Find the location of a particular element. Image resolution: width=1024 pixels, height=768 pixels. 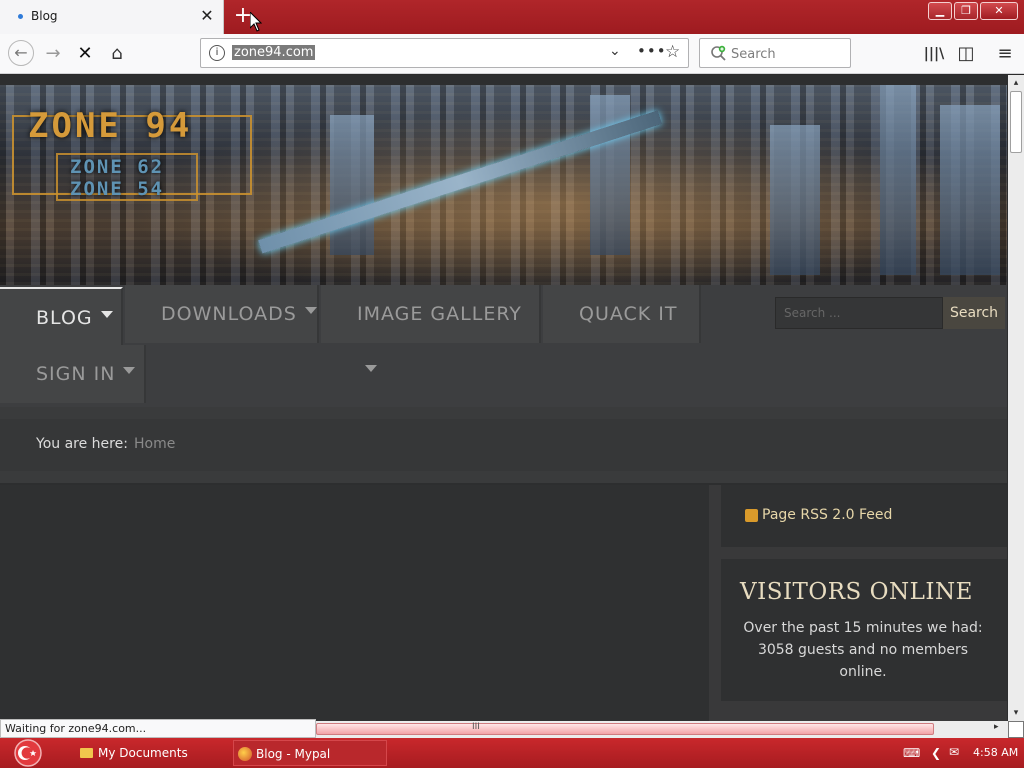

menu-label: IMAGE GALLERY is located at coordinates (439, 314).